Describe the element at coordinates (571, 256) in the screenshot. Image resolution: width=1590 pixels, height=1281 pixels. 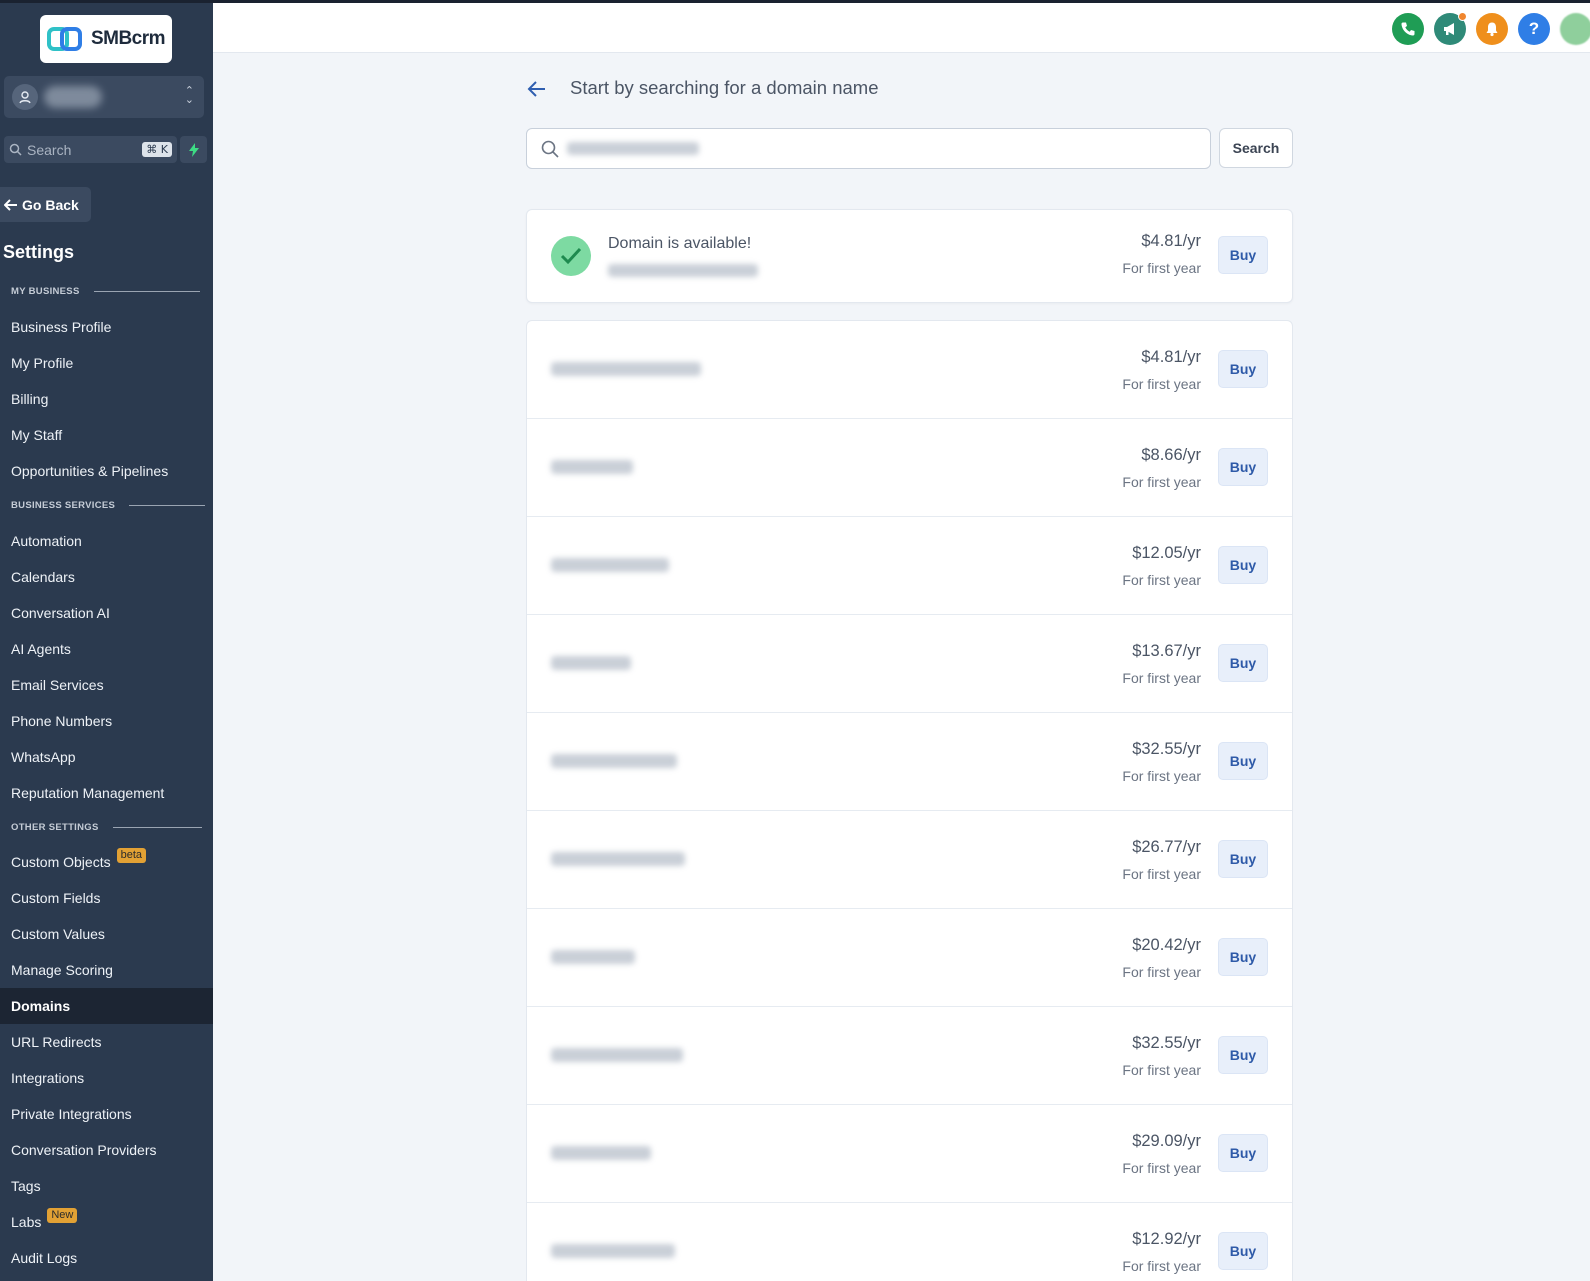
I see `check-icon` at that location.